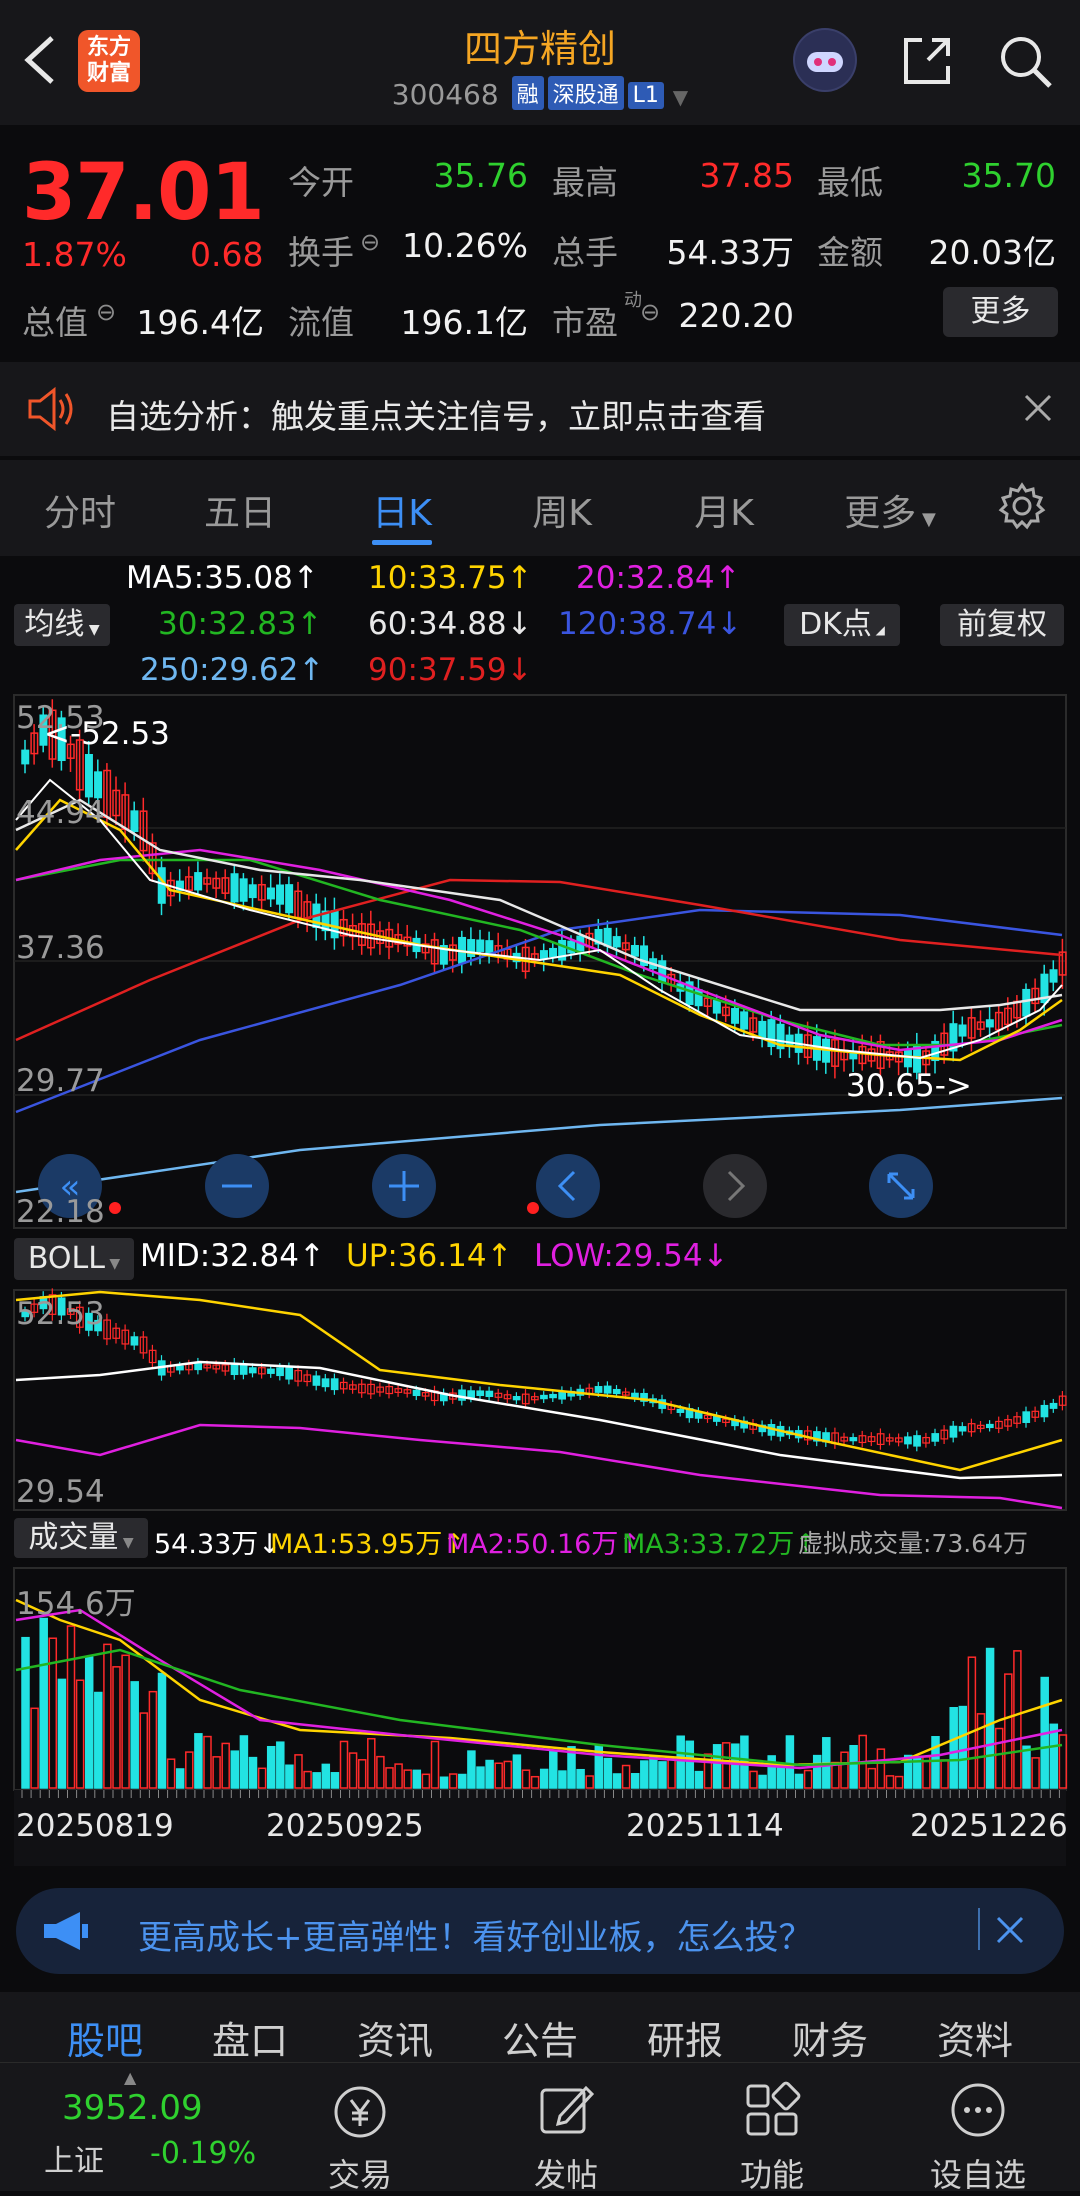 The image size is (1080, 2196). I want to click on tab-announcements: 公告, so click(540, 2037).